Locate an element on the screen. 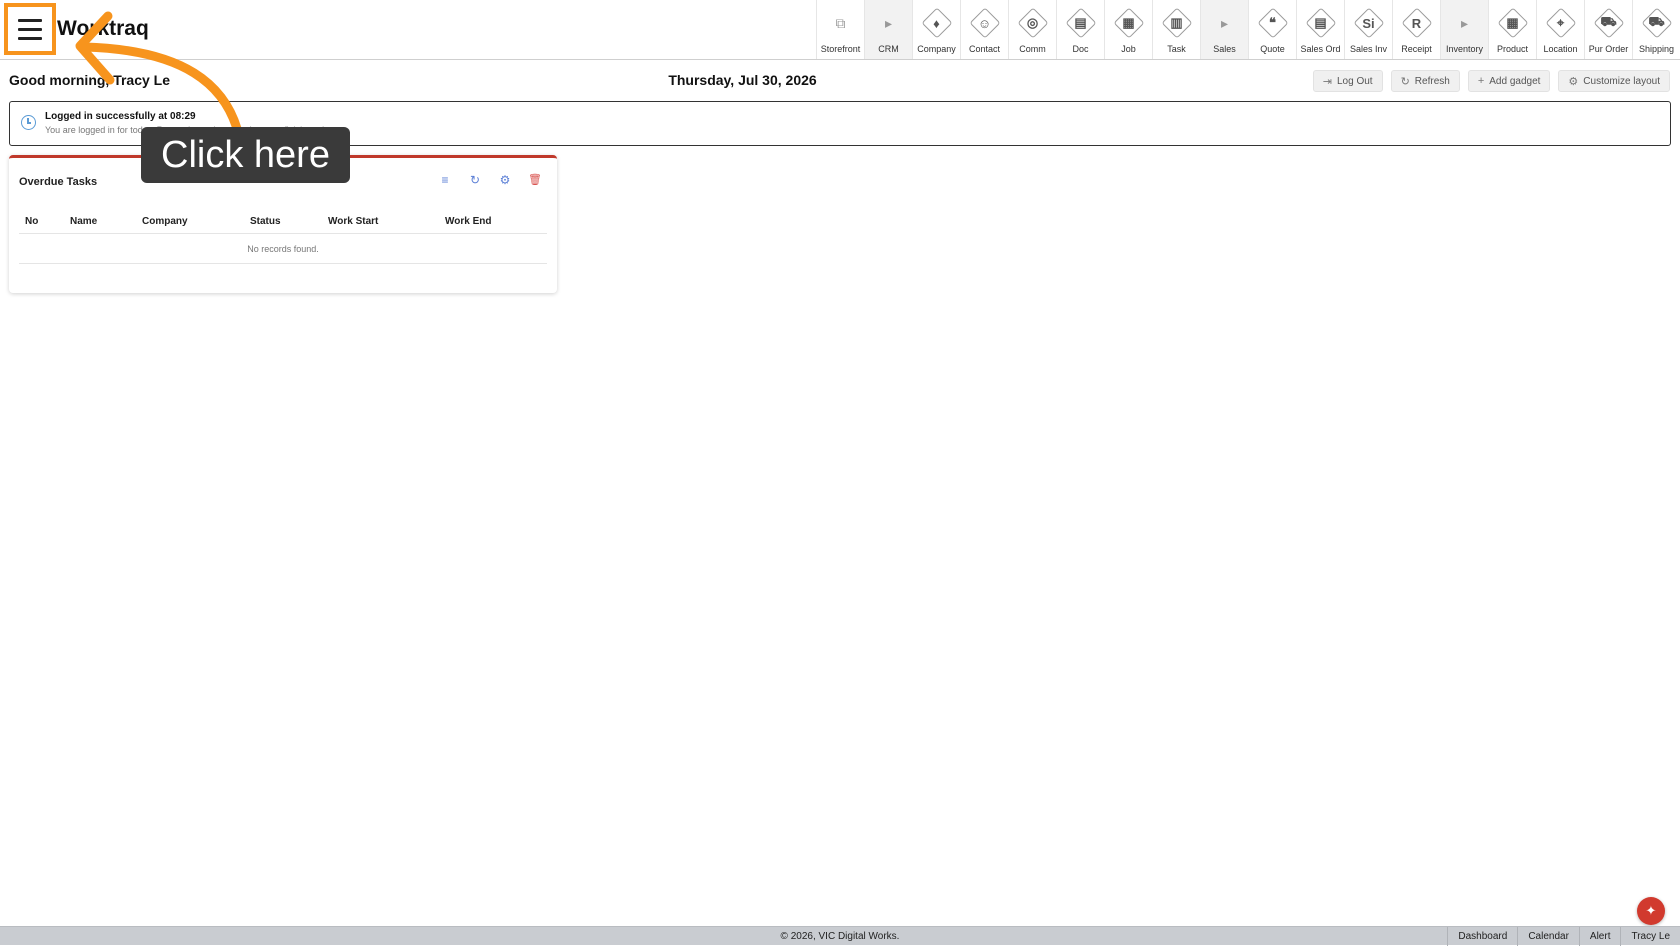 This screenshot has height=946, width=1680. column-header-work-start: Work Start is located at coordinates (380, 224).